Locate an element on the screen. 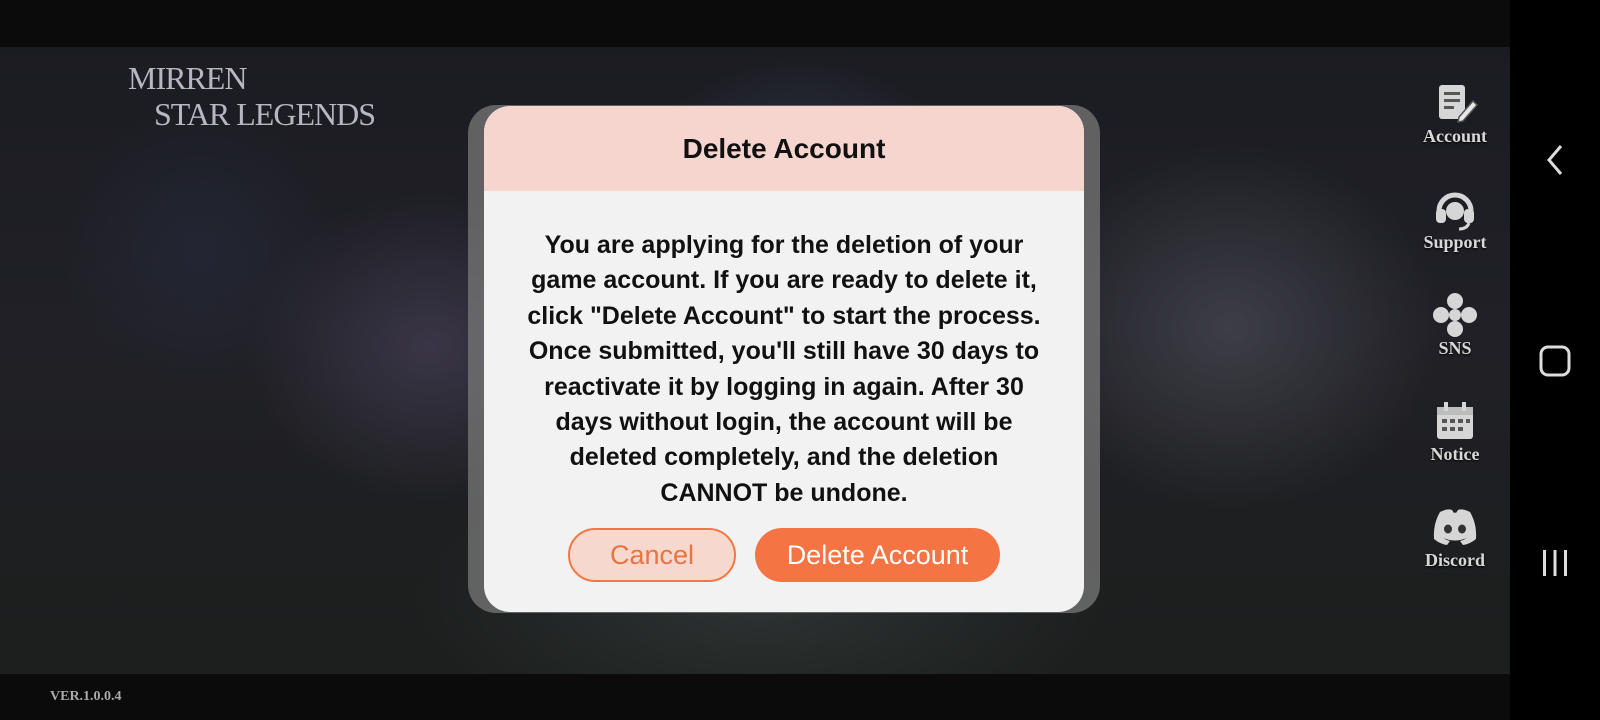  support-label: Support is located at coordinates (1455, 242).